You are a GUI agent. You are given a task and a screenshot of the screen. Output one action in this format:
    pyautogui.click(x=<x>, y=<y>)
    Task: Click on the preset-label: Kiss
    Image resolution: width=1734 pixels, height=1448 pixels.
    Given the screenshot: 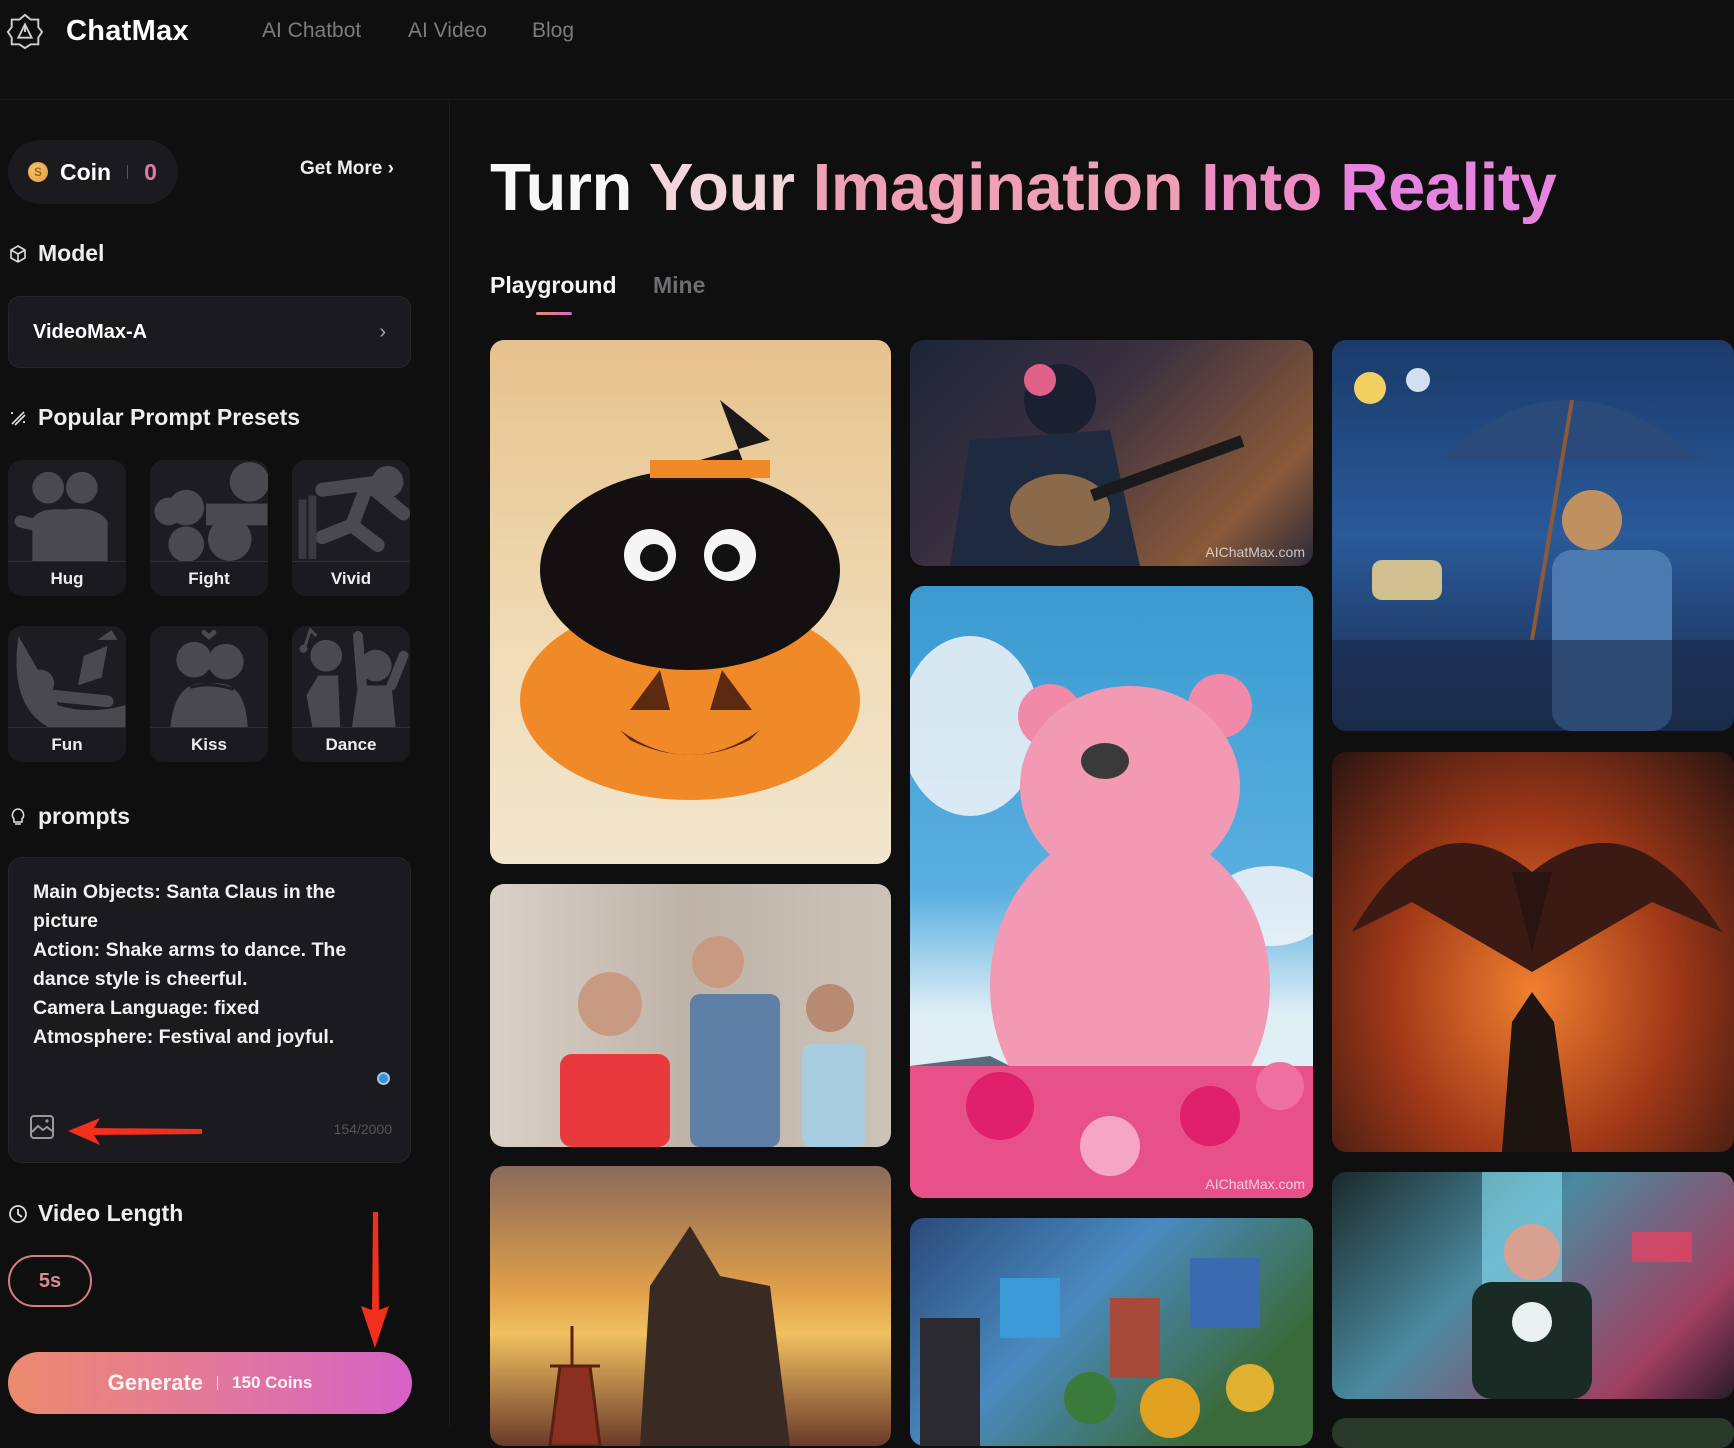 What is the action you would take?
    pyautogui.click(x=209, y=744)
    